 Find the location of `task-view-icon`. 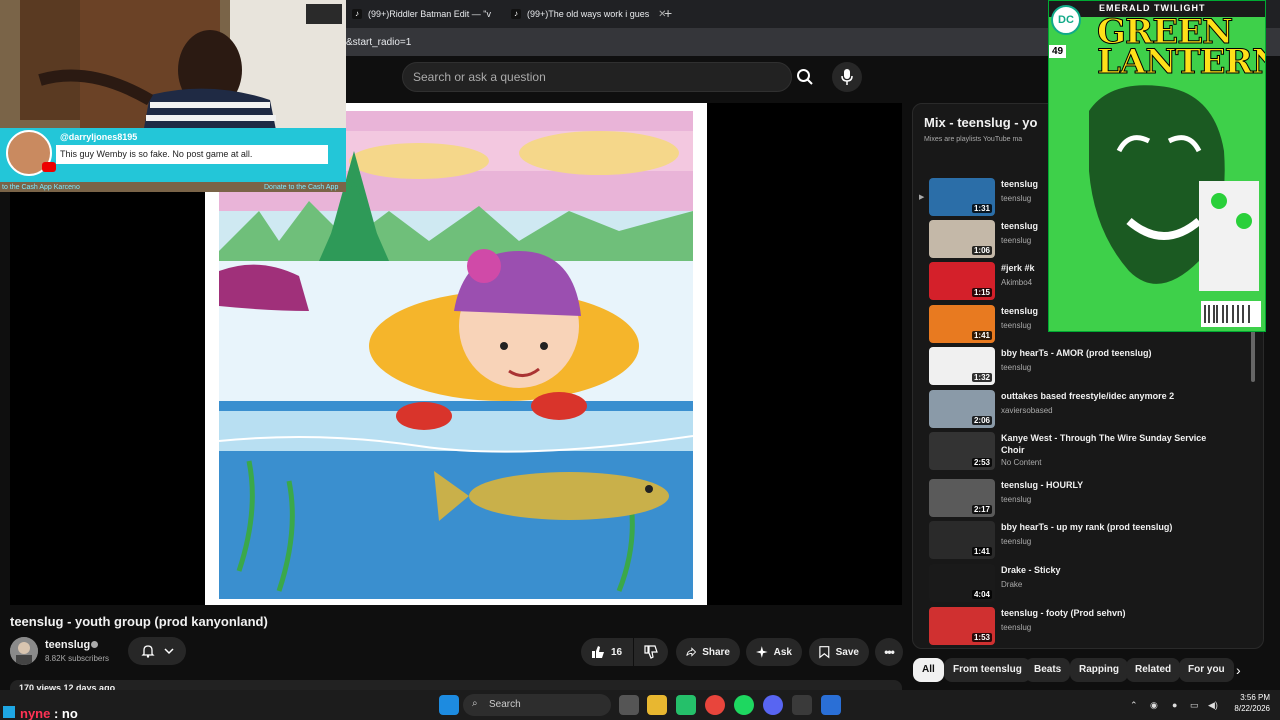

task-view-icon is located at coordinates (629, 705).